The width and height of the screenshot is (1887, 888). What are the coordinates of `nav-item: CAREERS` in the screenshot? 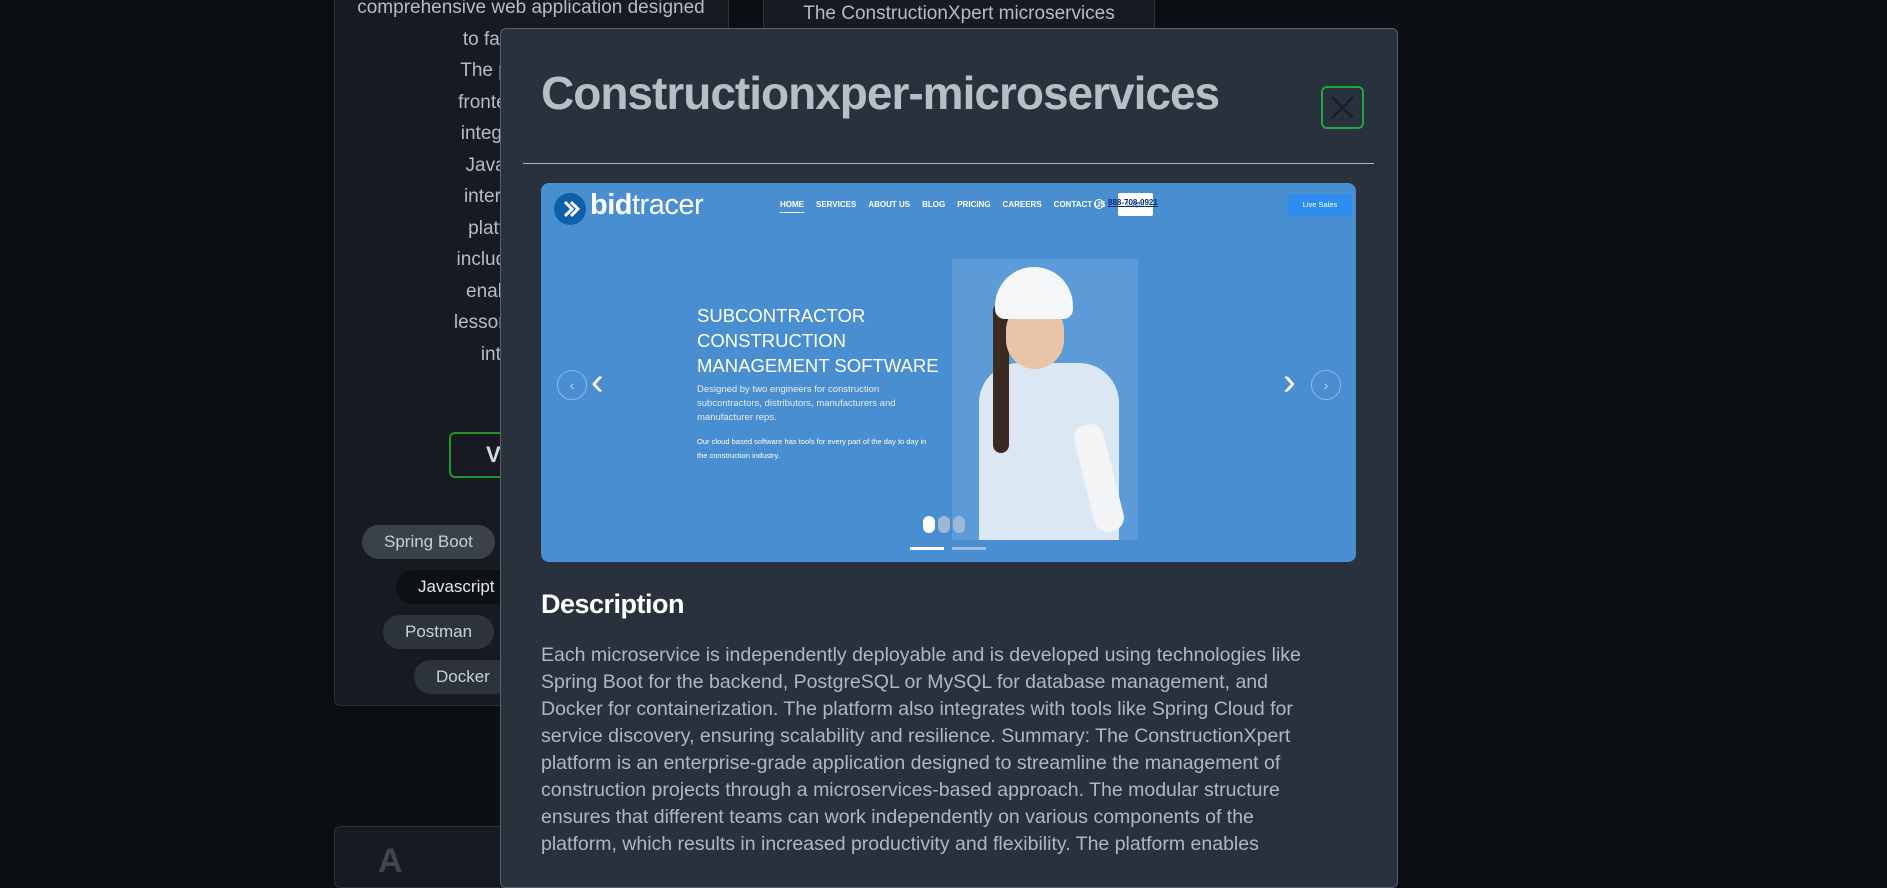 It's located at (1022, 204).